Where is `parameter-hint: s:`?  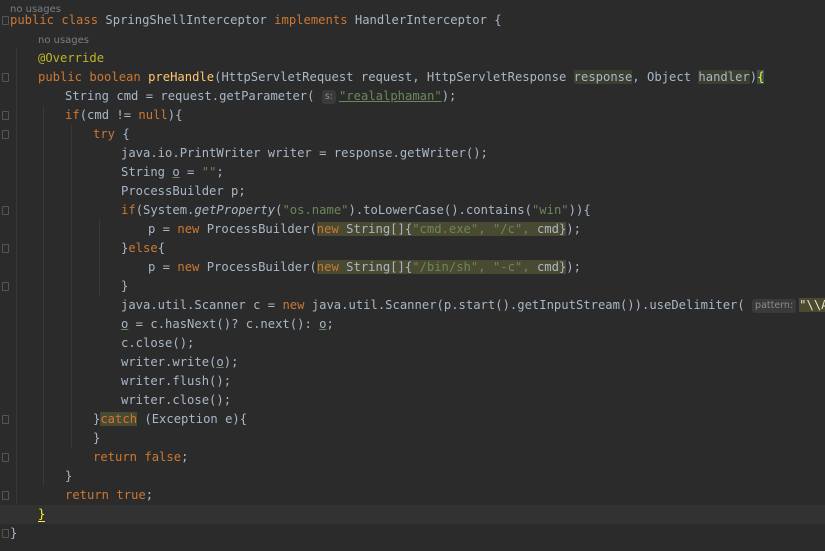
parameter-hint: s: is located at coordinates (328, 97).